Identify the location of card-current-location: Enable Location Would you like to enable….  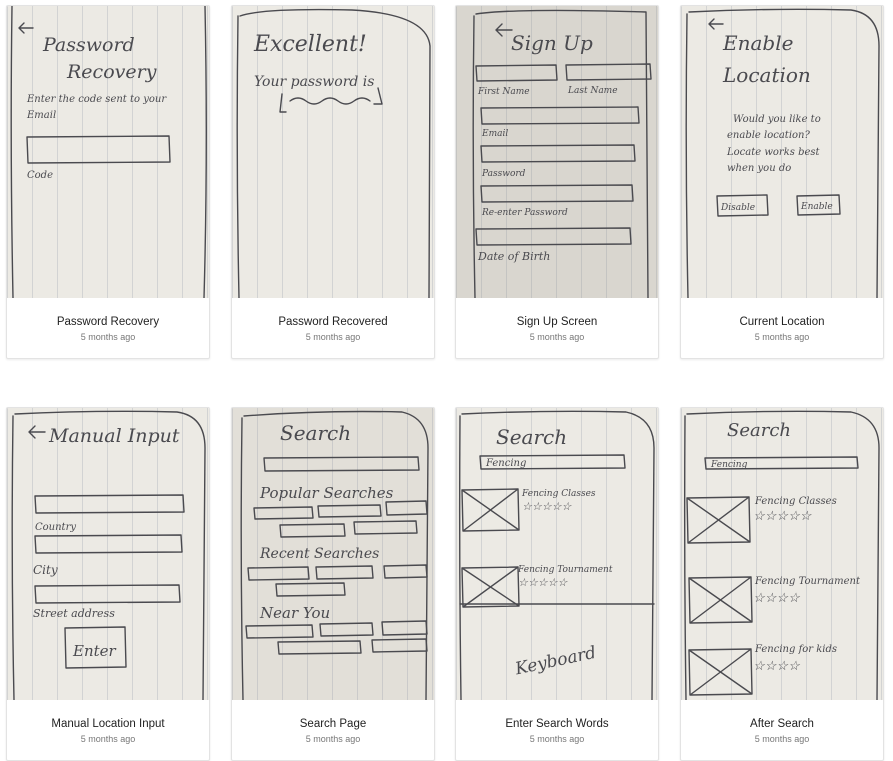
(782, 182).